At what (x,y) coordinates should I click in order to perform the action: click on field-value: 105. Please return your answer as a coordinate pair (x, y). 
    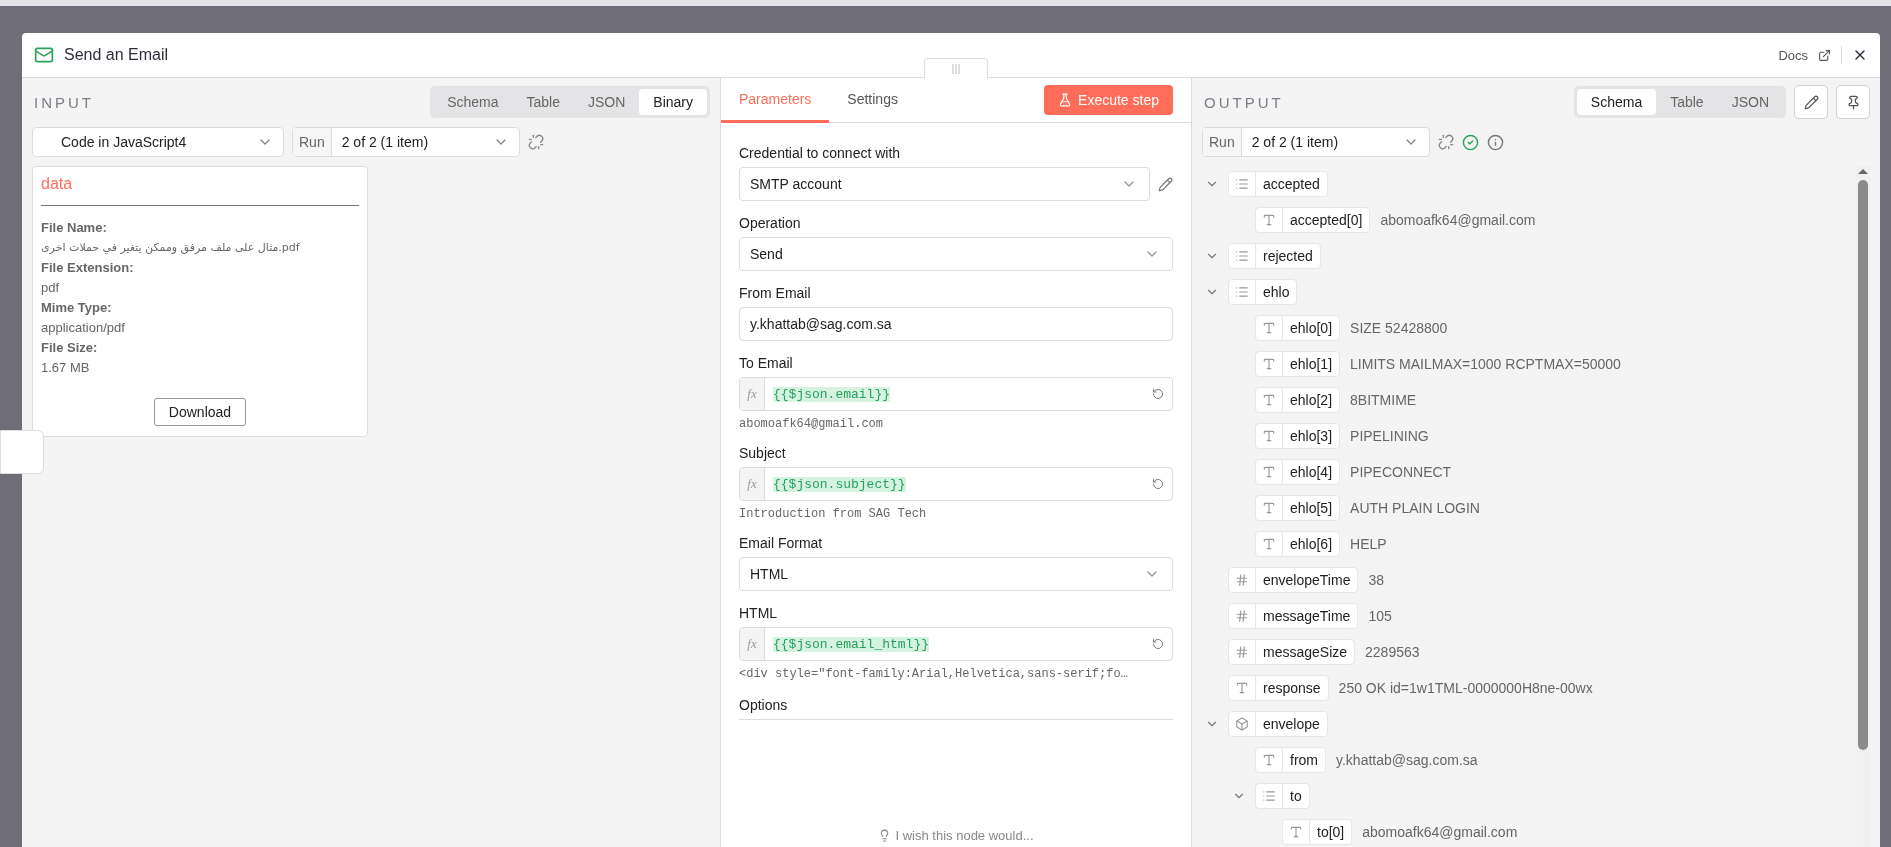
    Looking at the image, I should click on (1380, 616).